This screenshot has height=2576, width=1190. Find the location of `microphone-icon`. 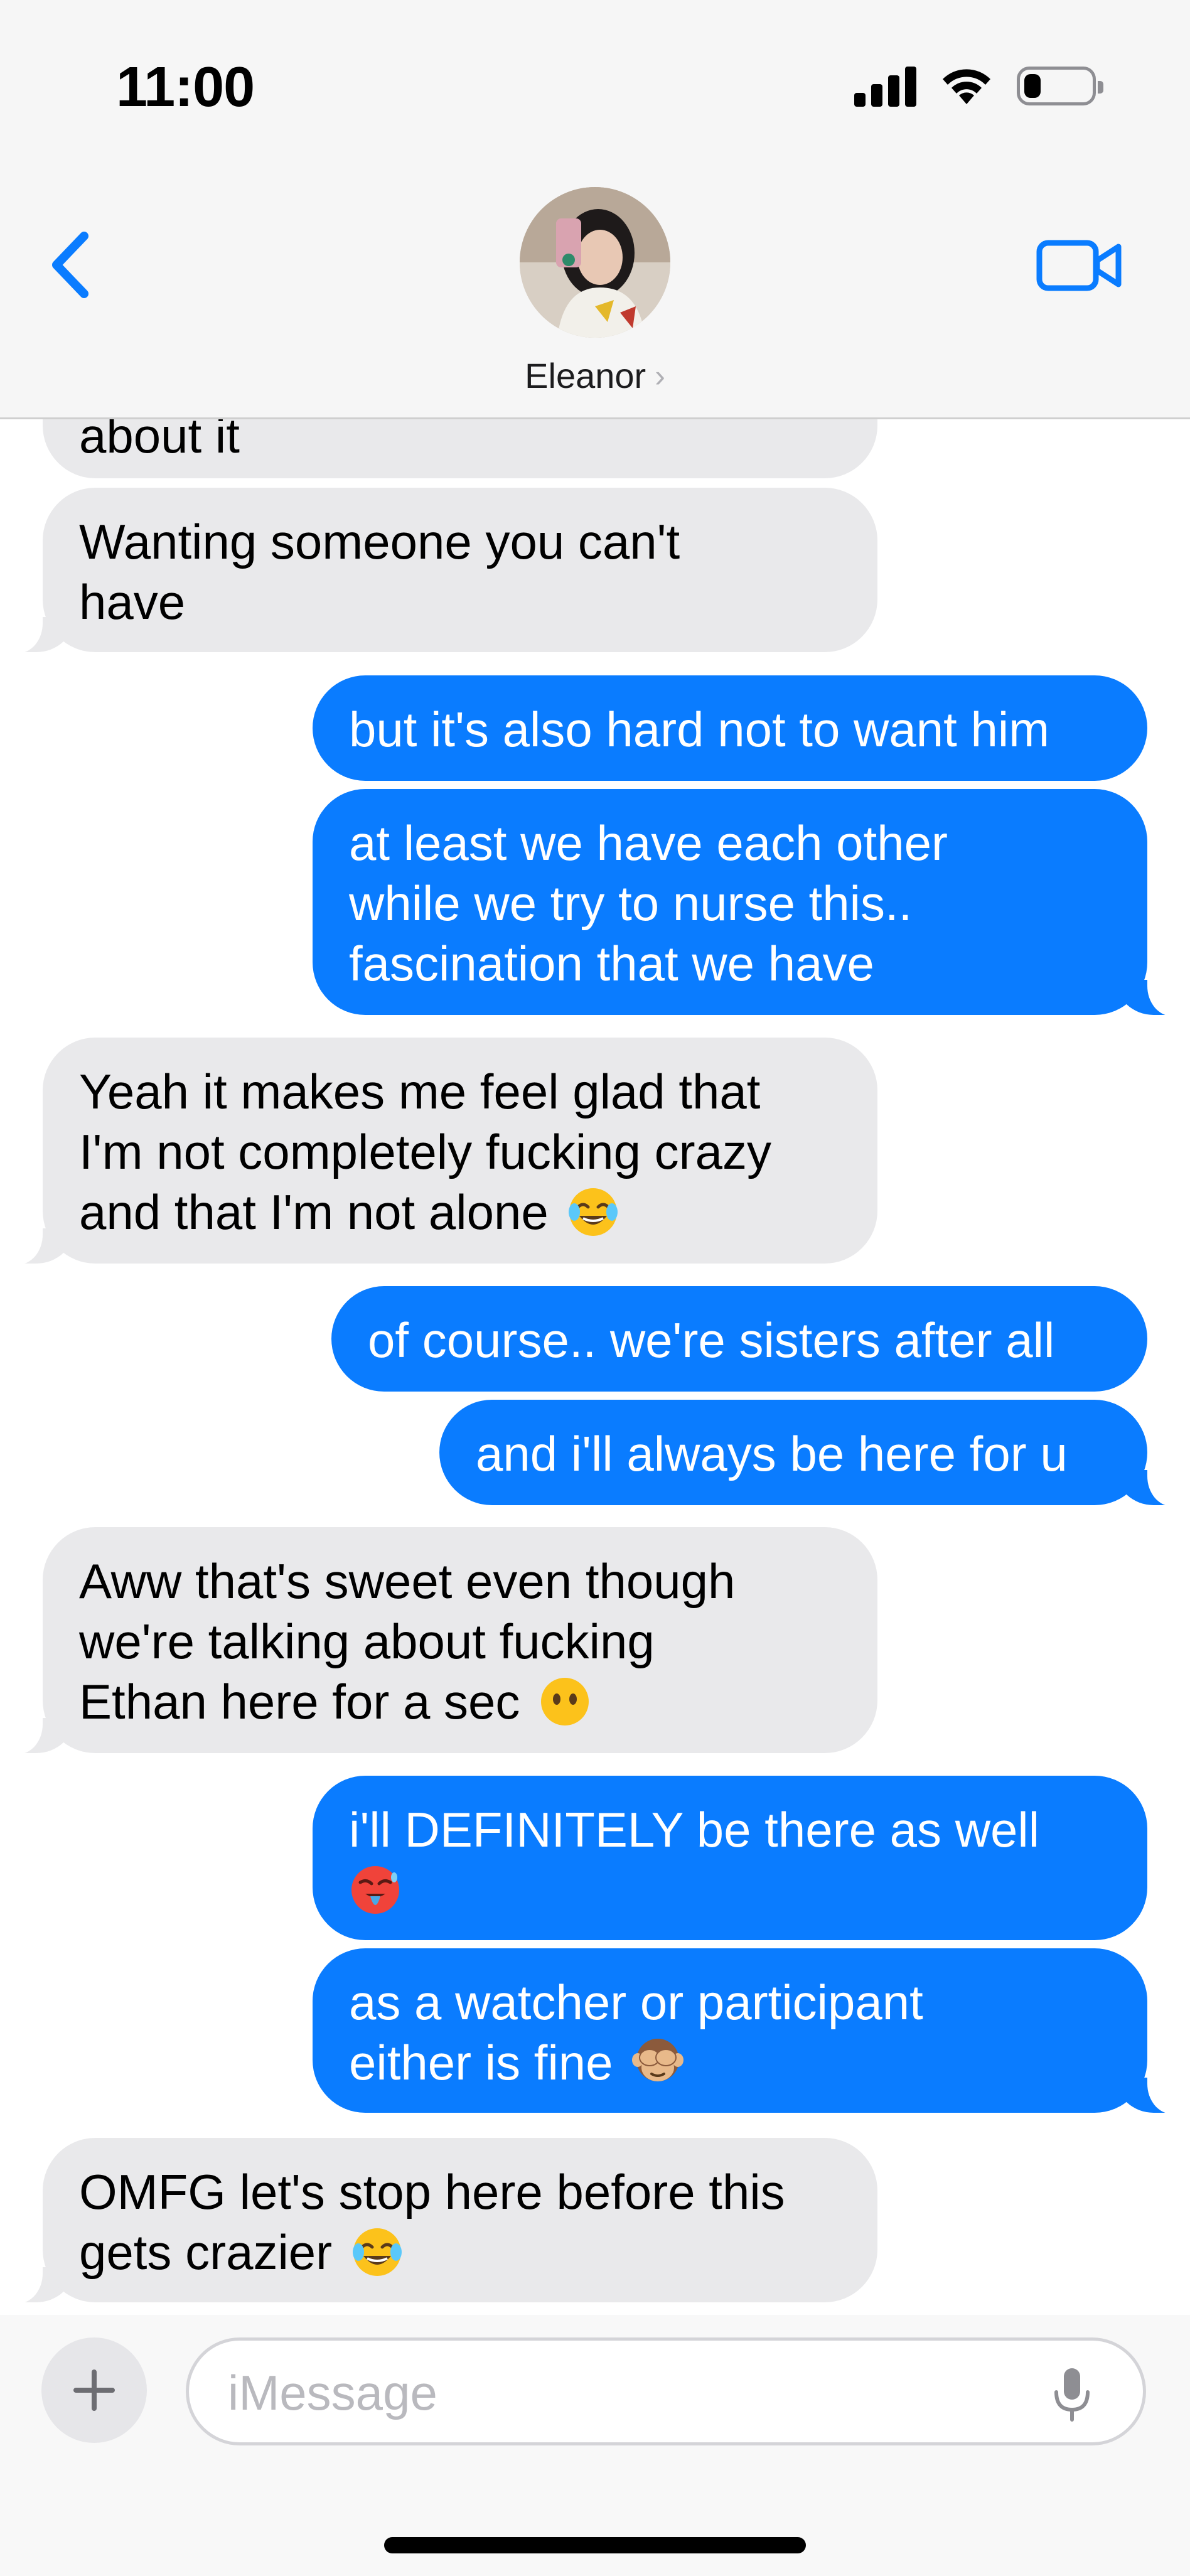

microphone-icon is located at coordinates (1072, 2395).